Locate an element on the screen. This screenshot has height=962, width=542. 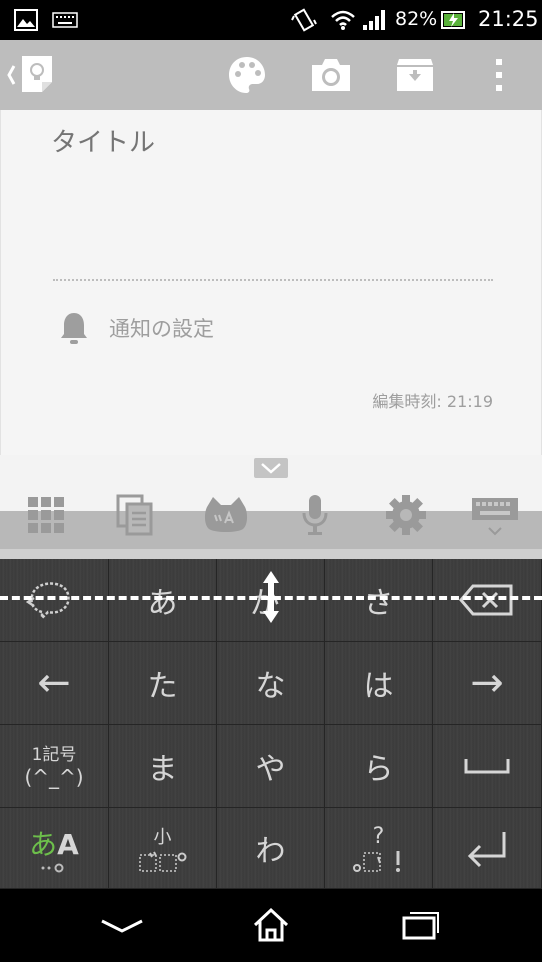
key-ma: ま is located at coordinates (163, 766).